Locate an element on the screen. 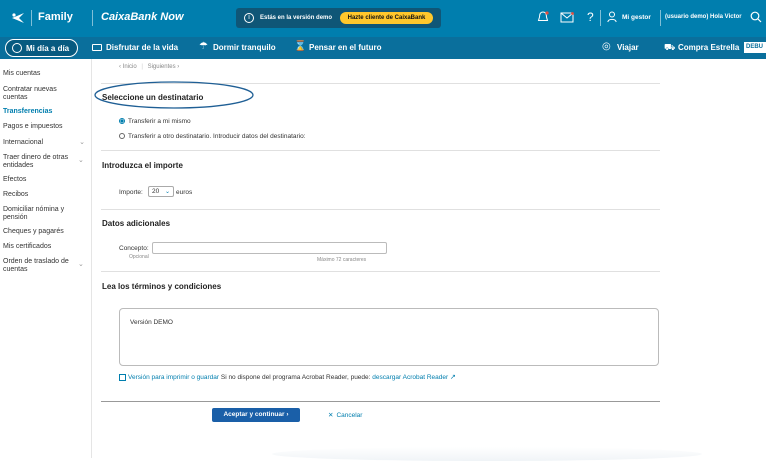  sidebar-item-label: Recibos is located at coordinates (16, 194).